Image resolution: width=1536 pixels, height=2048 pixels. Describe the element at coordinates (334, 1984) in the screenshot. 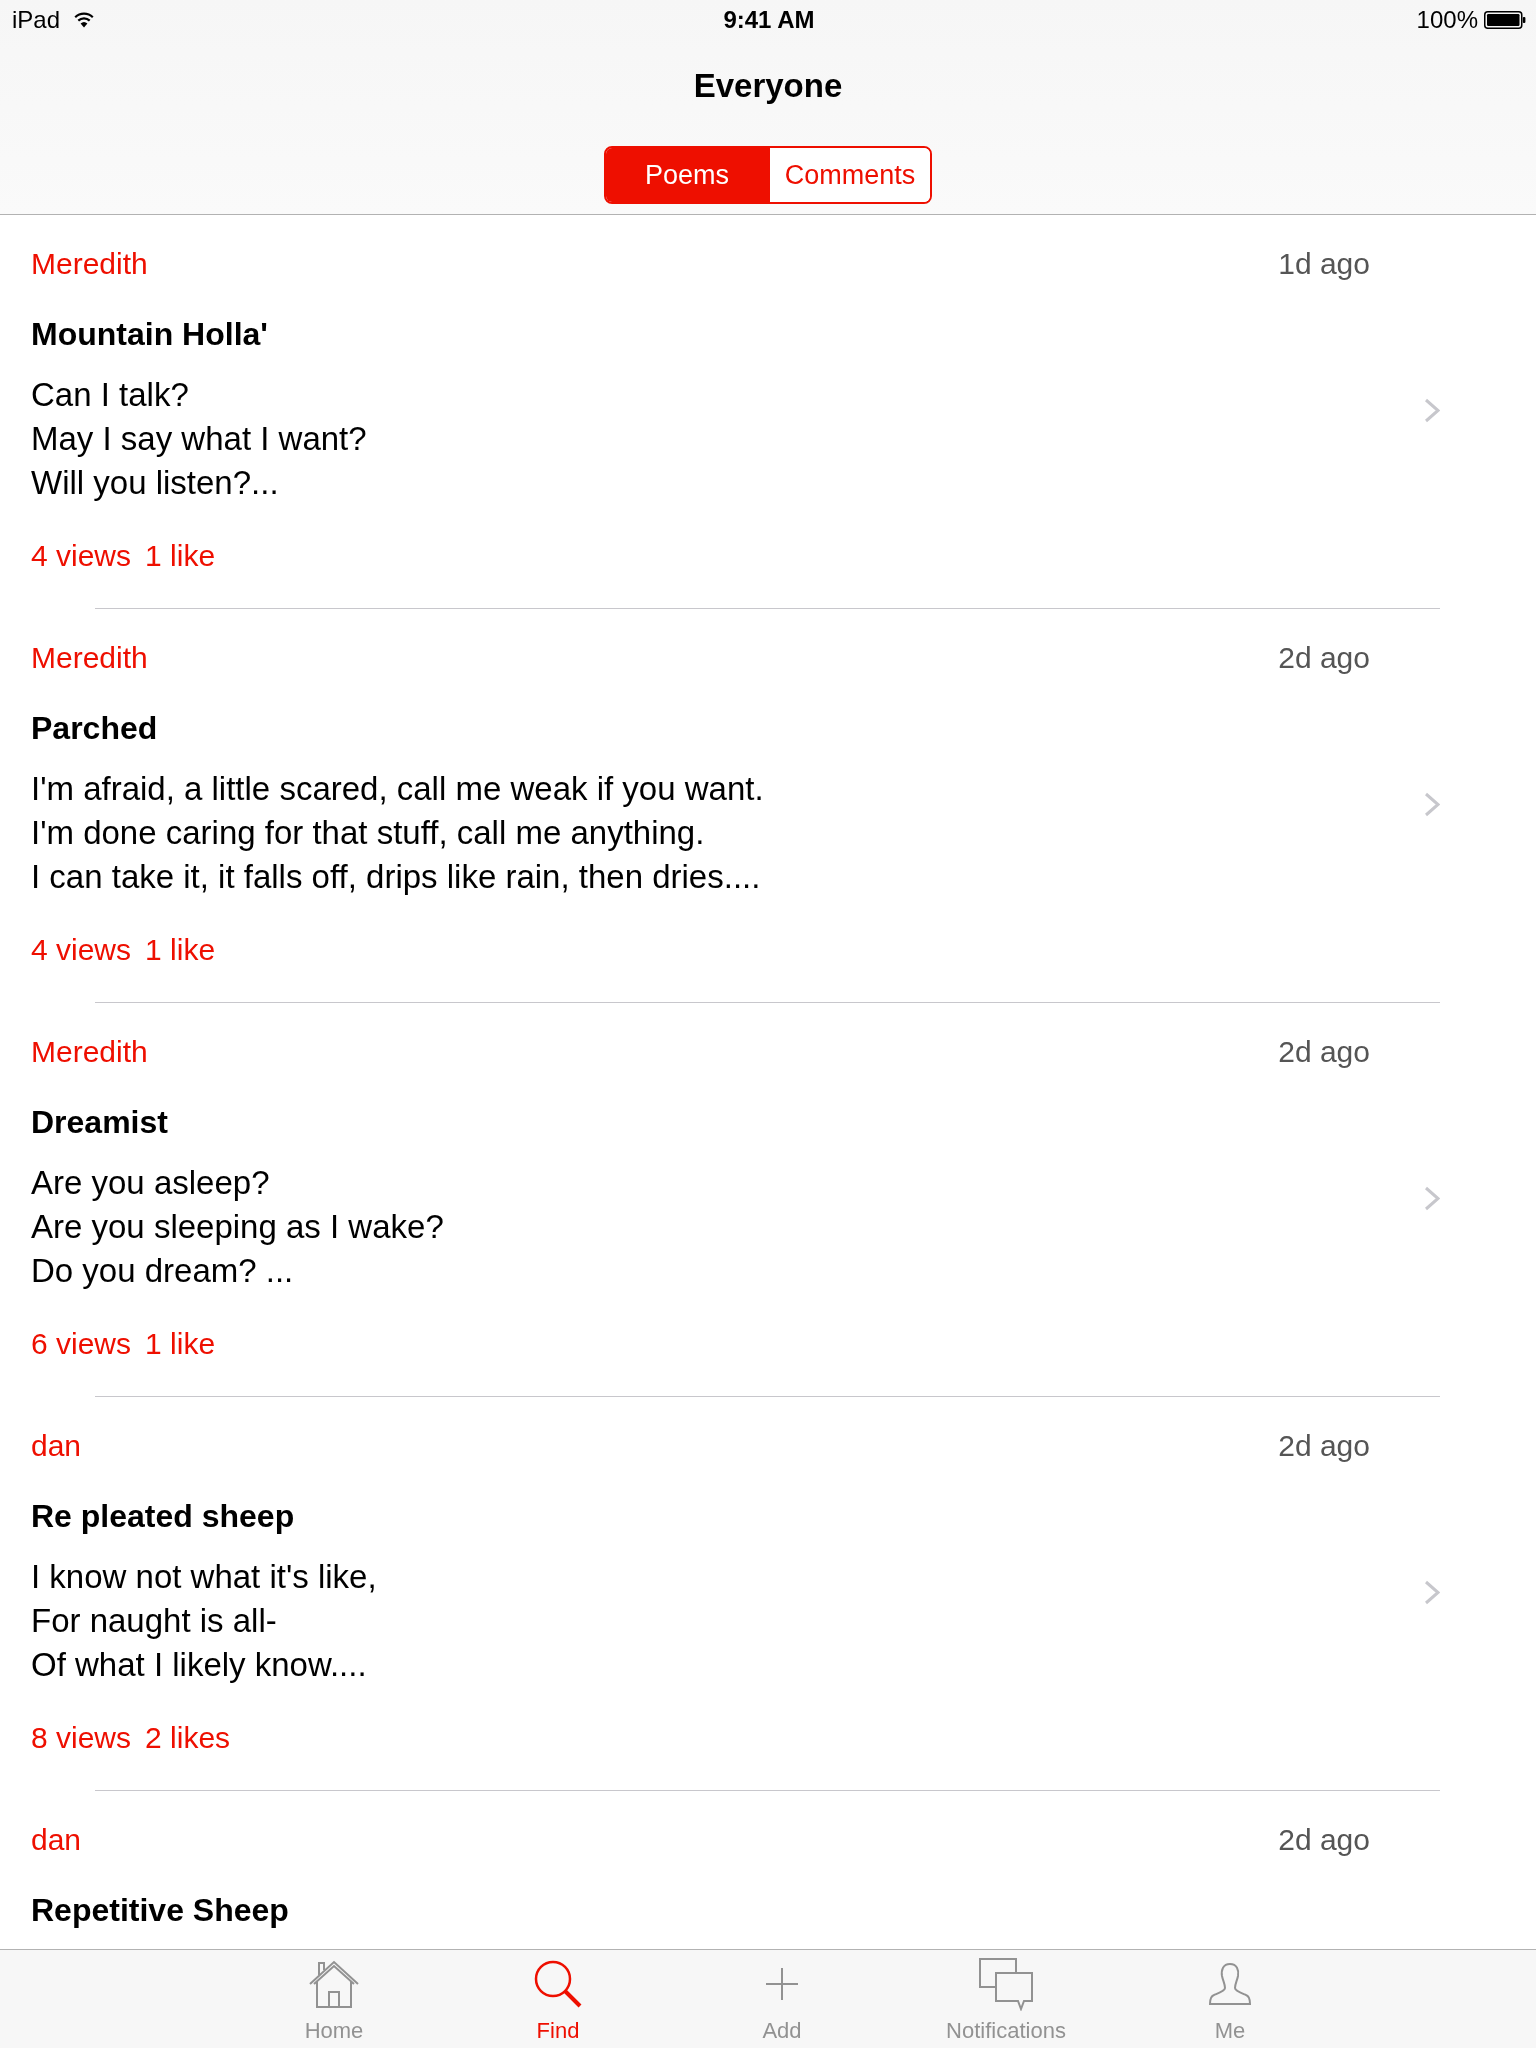

I see `home-icon` at that location.